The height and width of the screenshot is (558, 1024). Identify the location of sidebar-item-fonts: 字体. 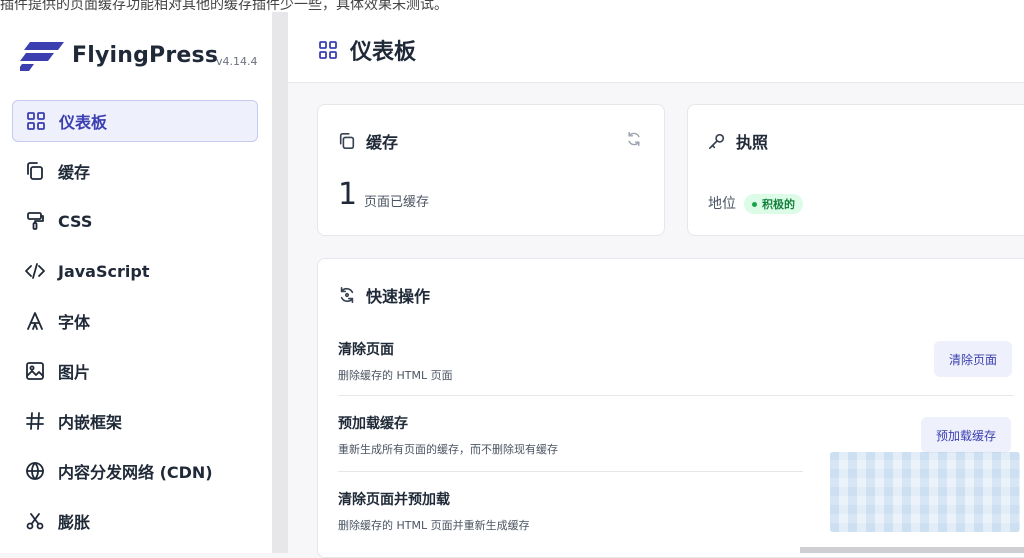
(135, 321).